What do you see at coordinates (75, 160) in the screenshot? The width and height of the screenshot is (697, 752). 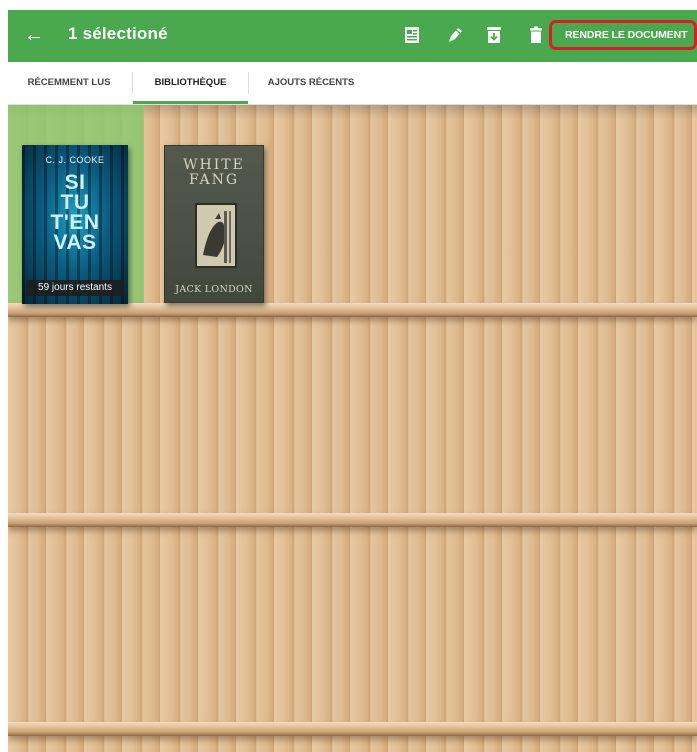 I see `book-author: C. J. COOKE` at bounding box center [75, 160].